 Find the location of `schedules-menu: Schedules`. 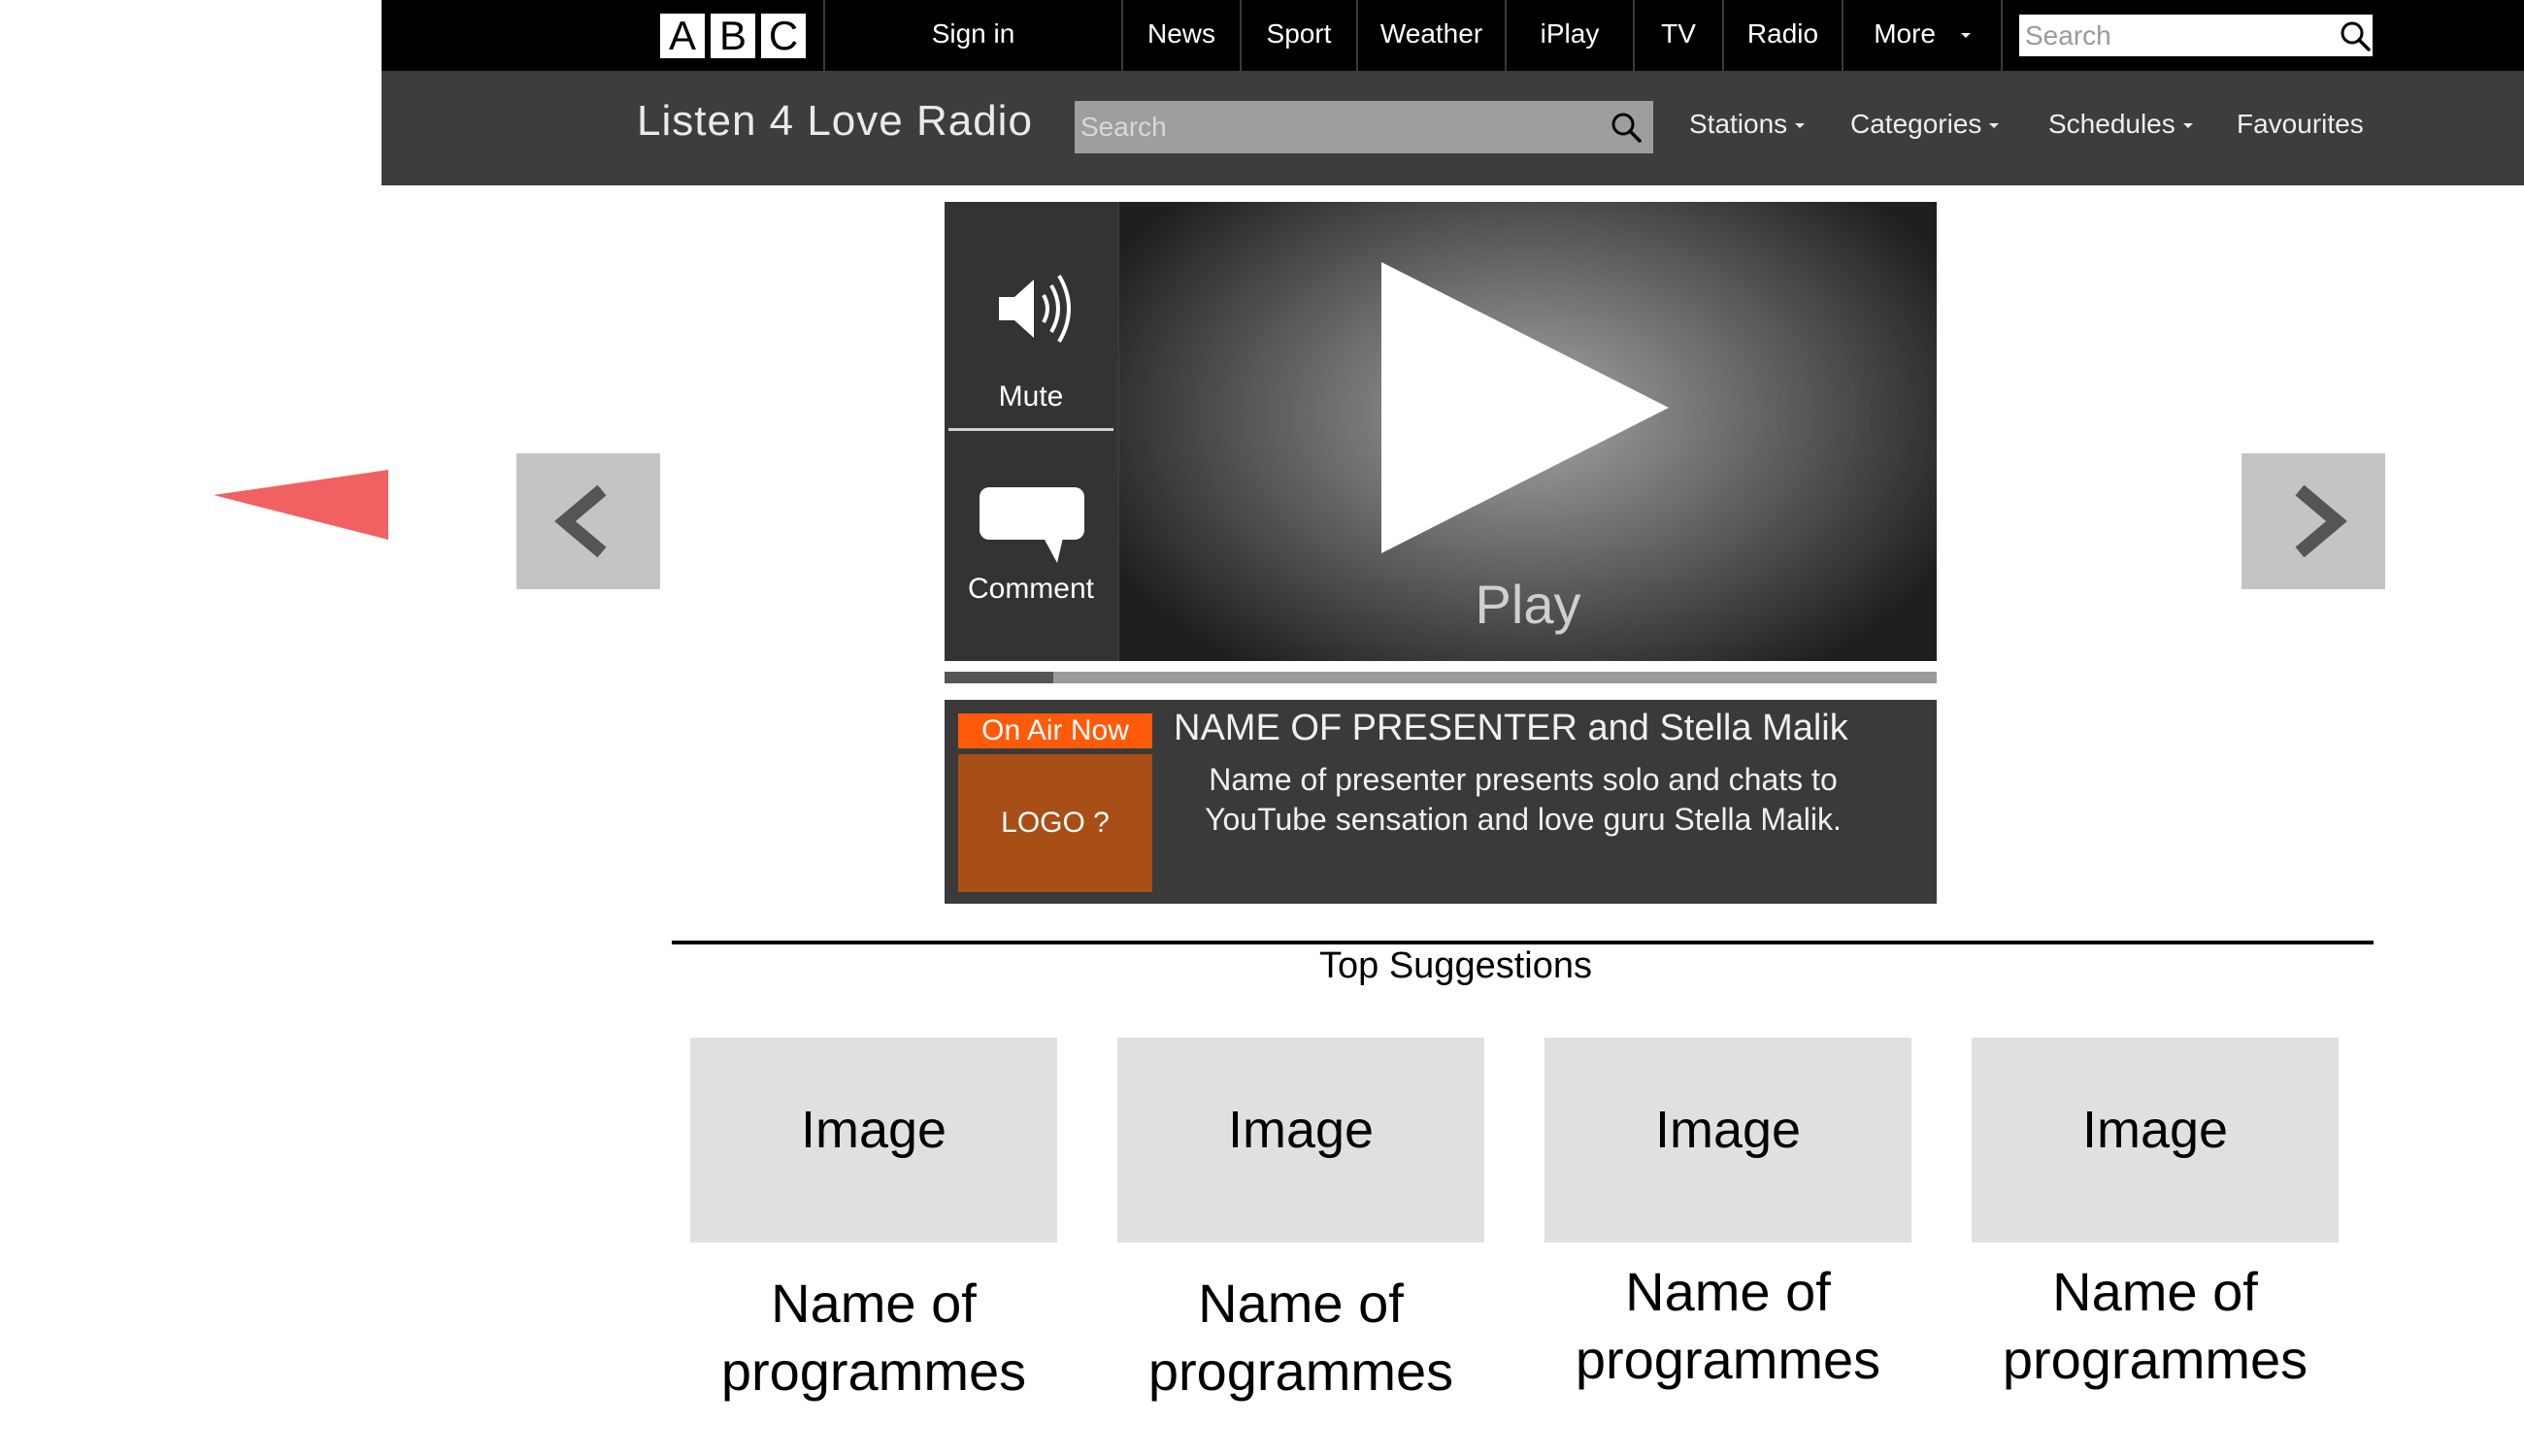

schedules-menu: Schedules is located at coordinates (2120, 124).